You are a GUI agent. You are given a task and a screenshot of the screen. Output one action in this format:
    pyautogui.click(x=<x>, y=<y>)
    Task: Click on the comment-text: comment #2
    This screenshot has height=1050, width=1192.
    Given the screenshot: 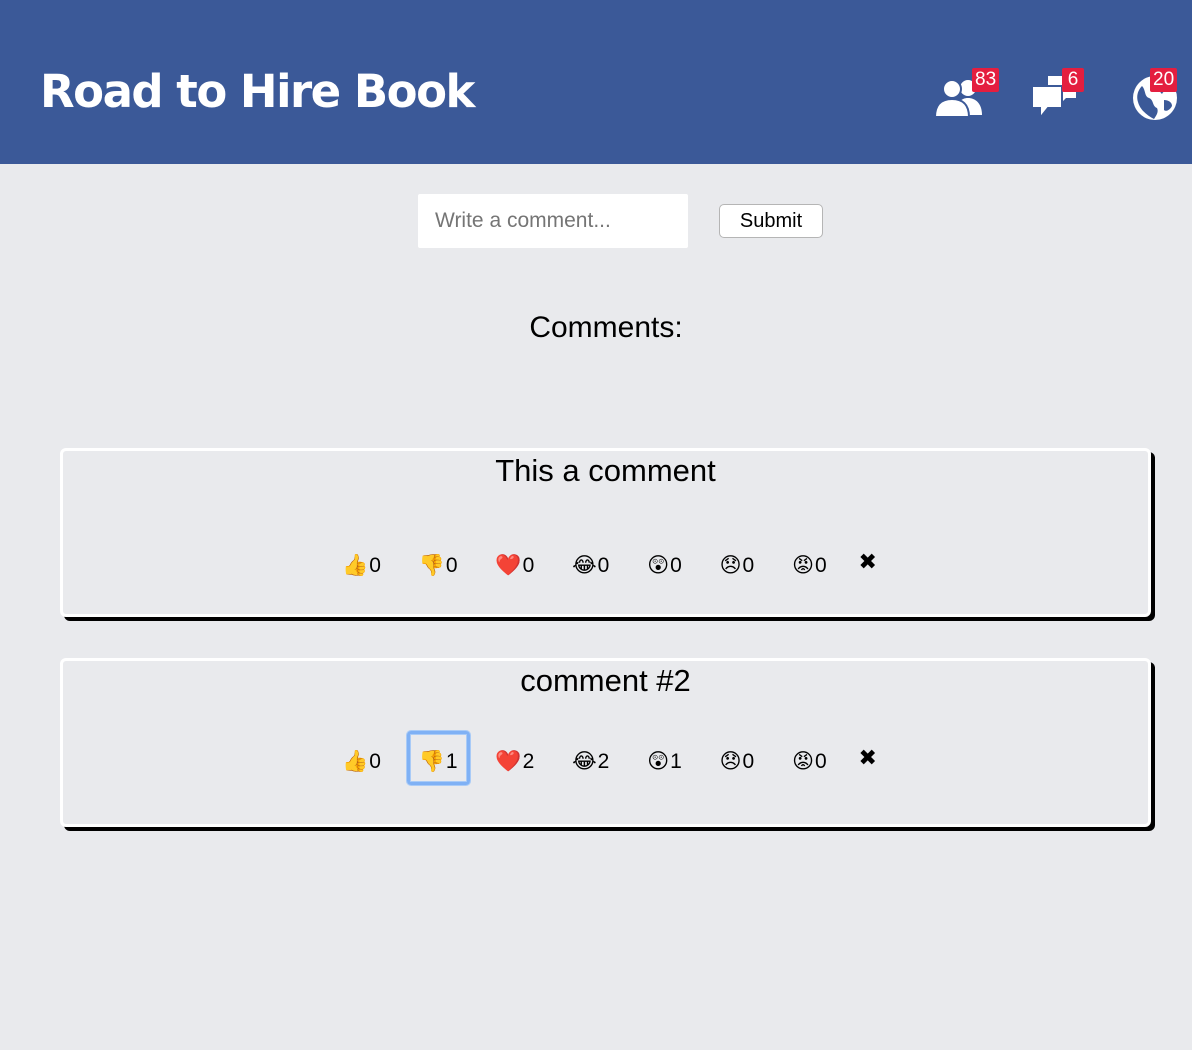 What is the action you would take?
    pyautogui.click(x=605, y=680)
    